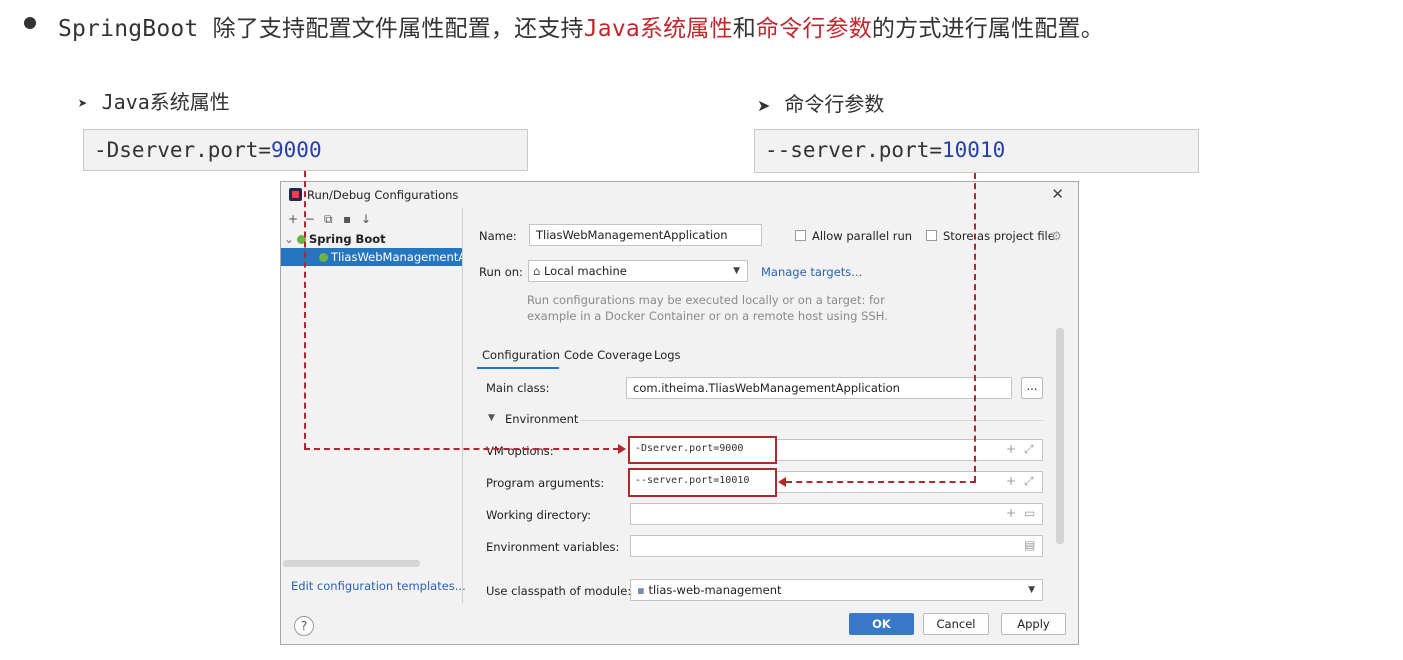 The width and height of the screenshot is (1403, 660). Describe the element at coordinates (975, 327) in the screenshot. I see `annotation-line-cmdline-vertical` at that location.